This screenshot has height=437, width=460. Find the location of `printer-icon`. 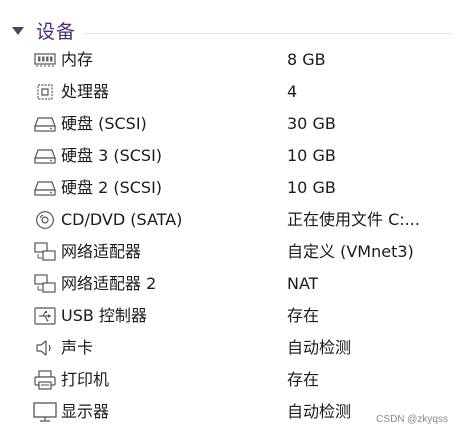

printer-icon is located at coordinates (45, 380).